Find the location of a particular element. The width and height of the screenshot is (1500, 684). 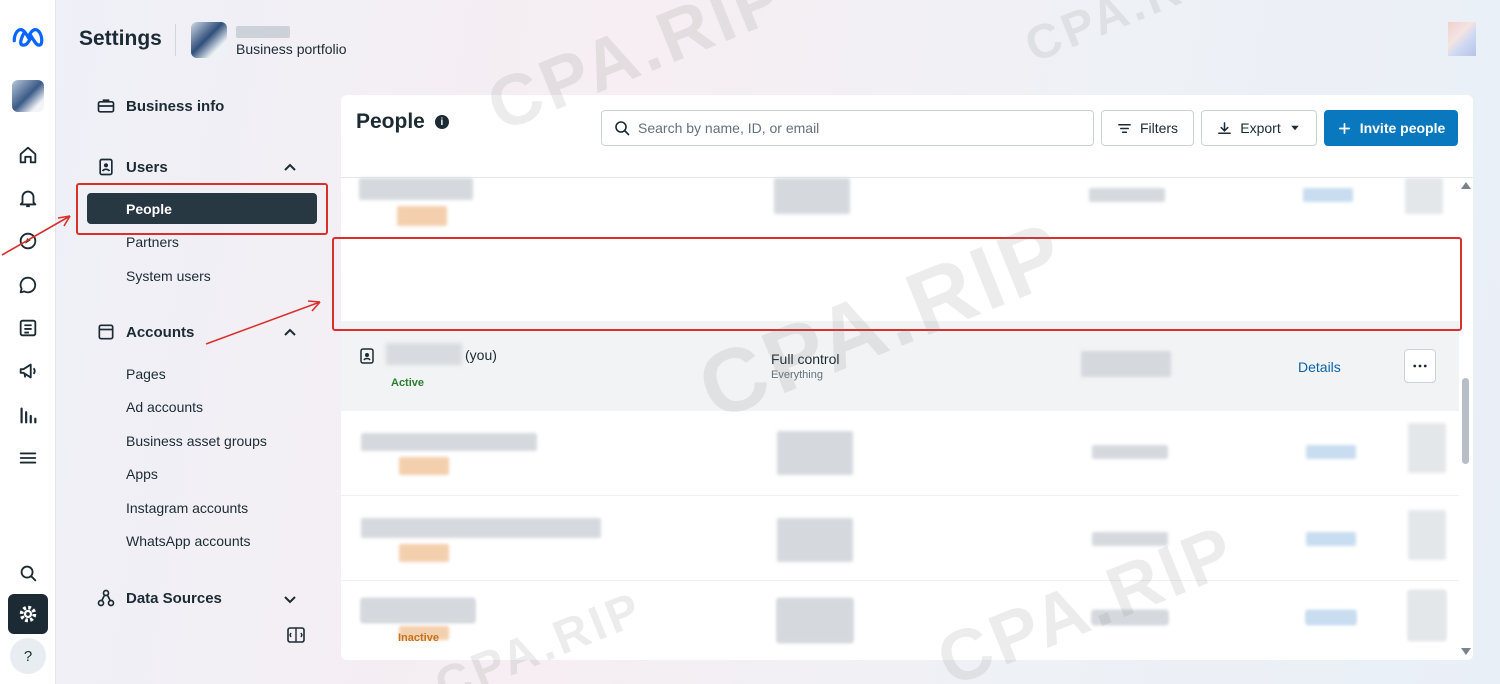

invite-people-button: Invite people is located at coordinates (1391, 128).